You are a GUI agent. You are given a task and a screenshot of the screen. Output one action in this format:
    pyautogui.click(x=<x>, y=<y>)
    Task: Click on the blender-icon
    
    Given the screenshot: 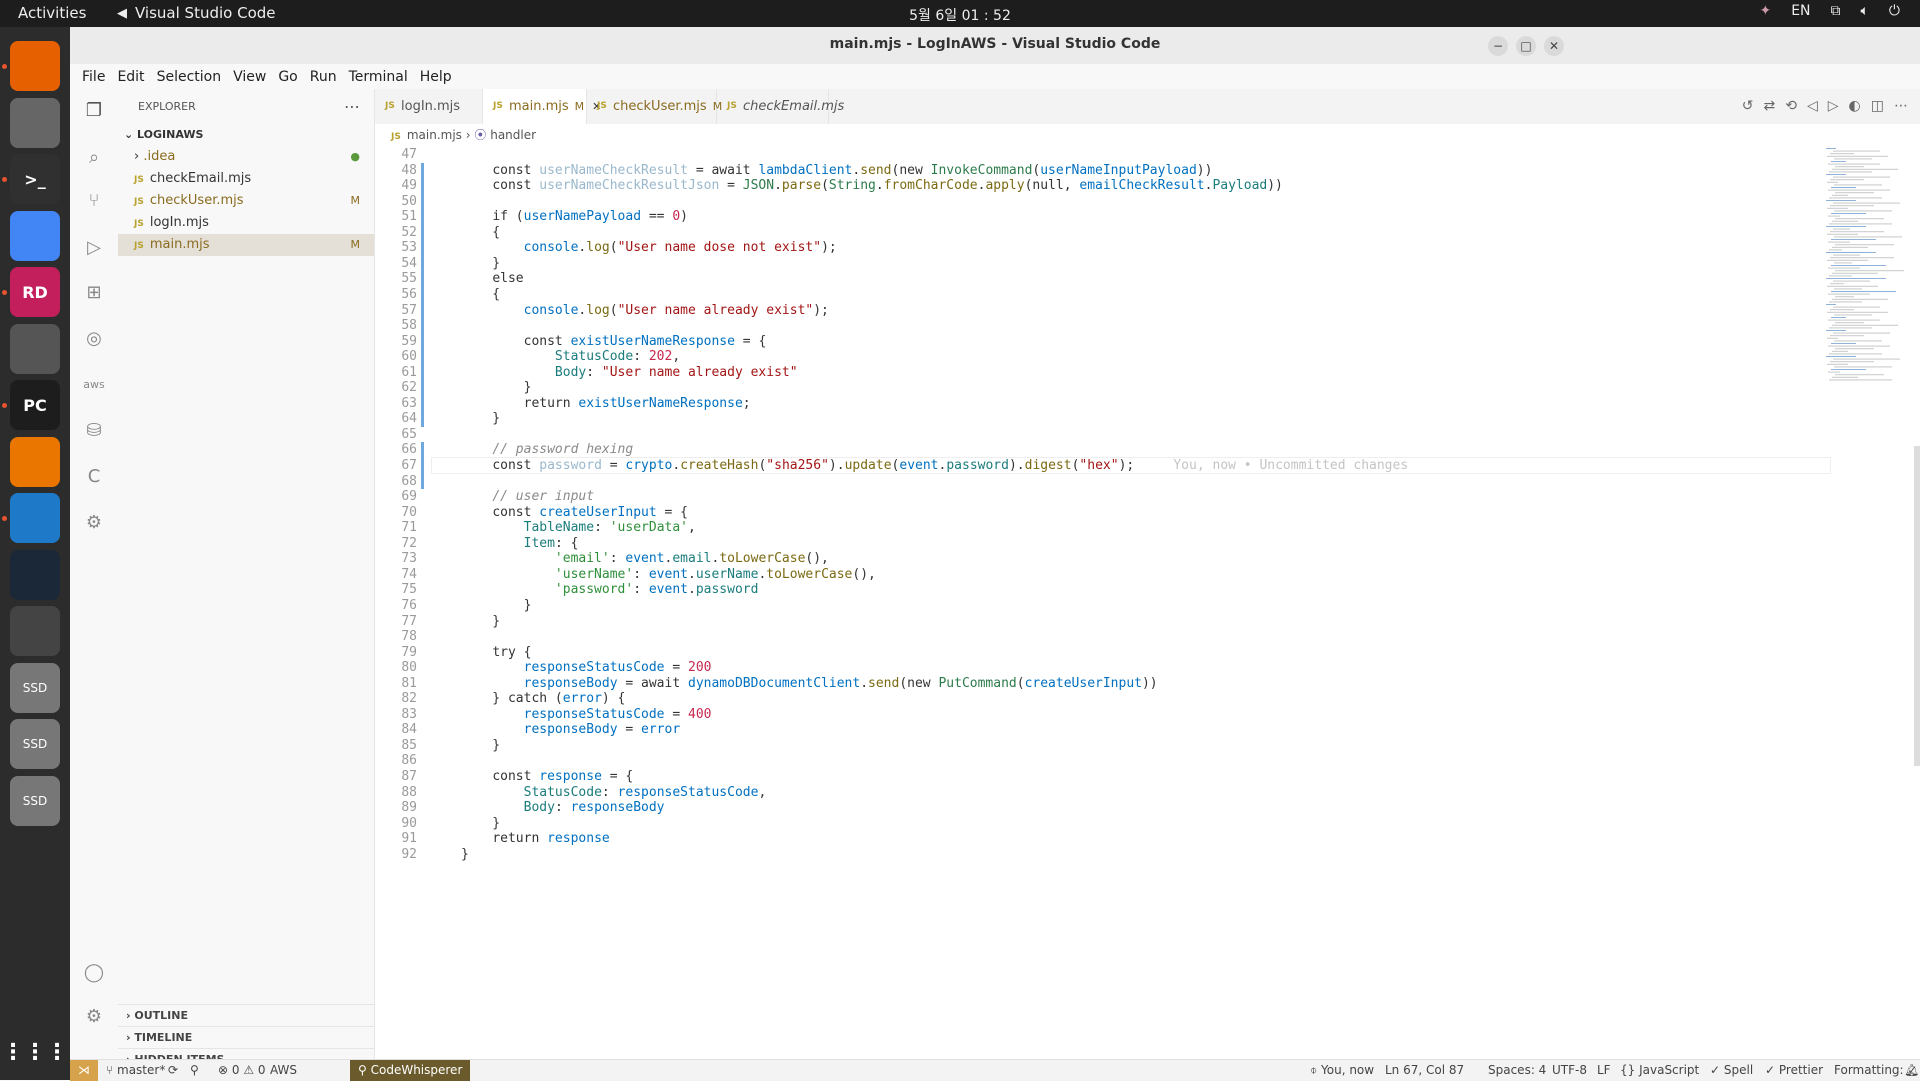 What is the action you would take?
    pyautogui.click(x=35, y=461)
    